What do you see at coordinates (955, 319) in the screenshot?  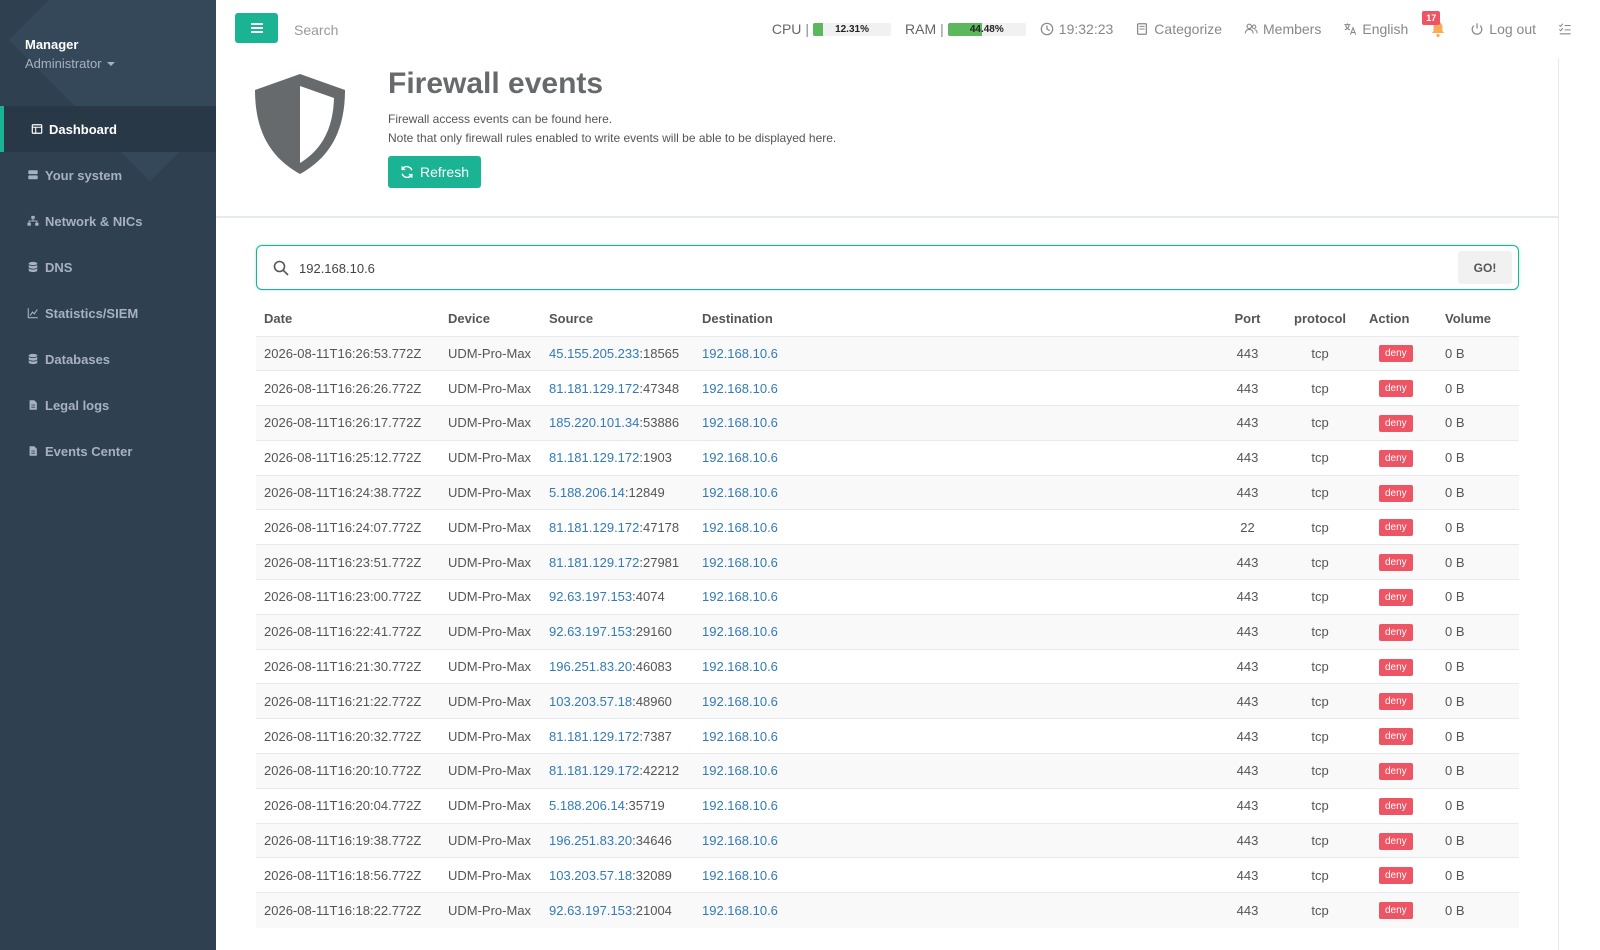 I see `column-destination: Destination` at bounding box center [955, 319].